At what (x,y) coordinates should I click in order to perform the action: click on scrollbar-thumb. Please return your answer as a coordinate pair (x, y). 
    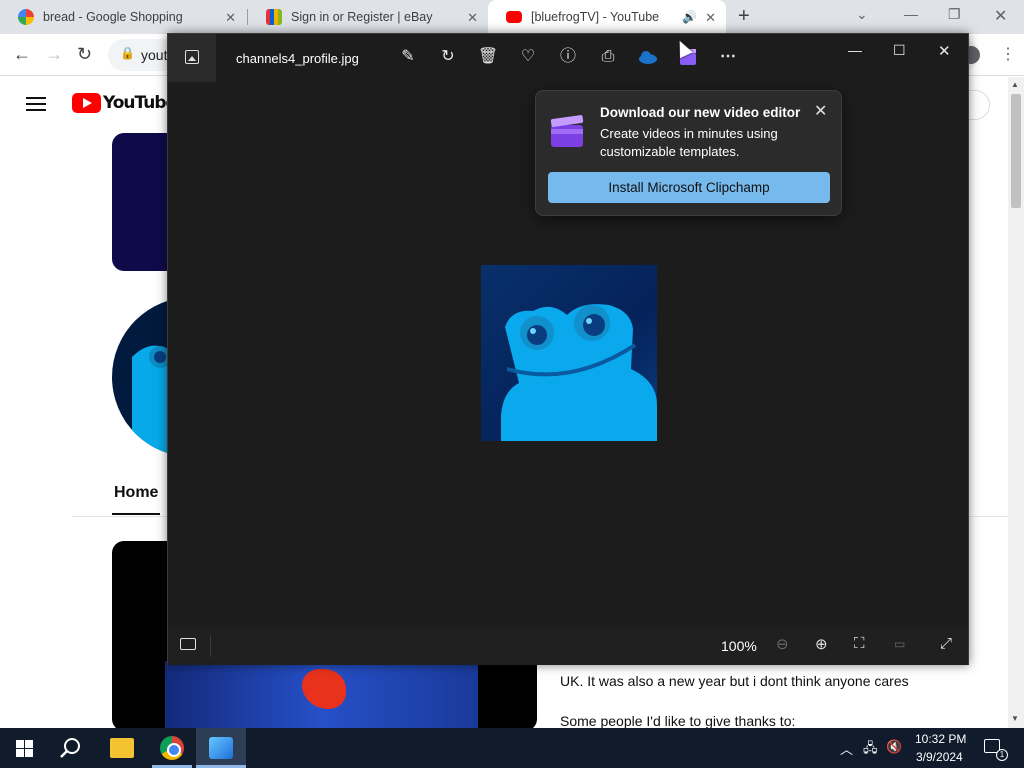
    Looking at the image, I should click on (1016, 151).